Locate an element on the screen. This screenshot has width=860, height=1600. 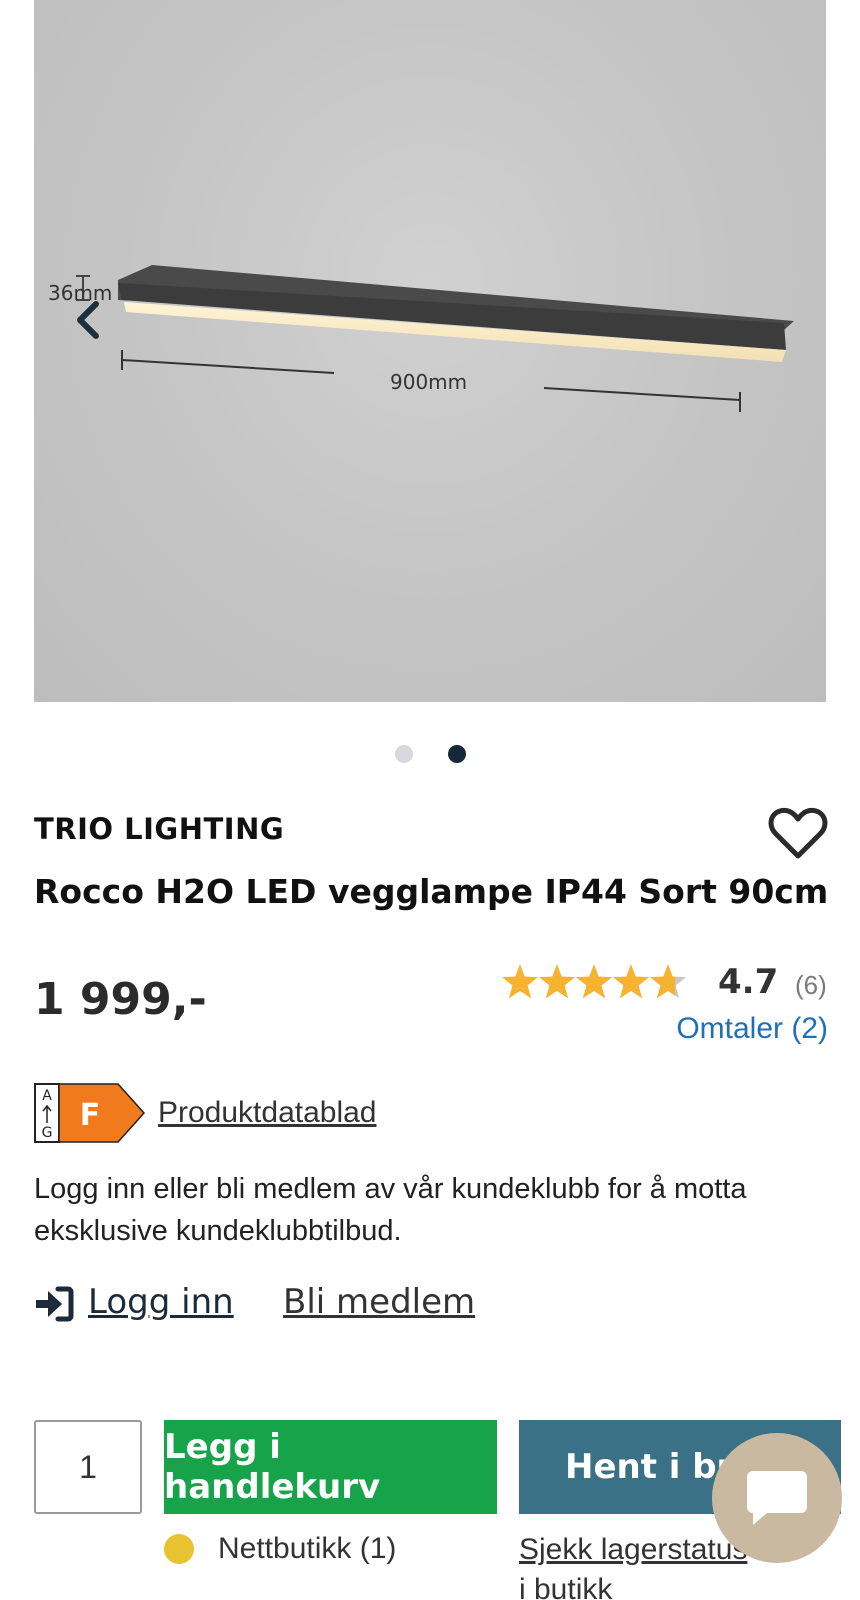
energy-class-letter: F is located at coordinates (90, 1115).